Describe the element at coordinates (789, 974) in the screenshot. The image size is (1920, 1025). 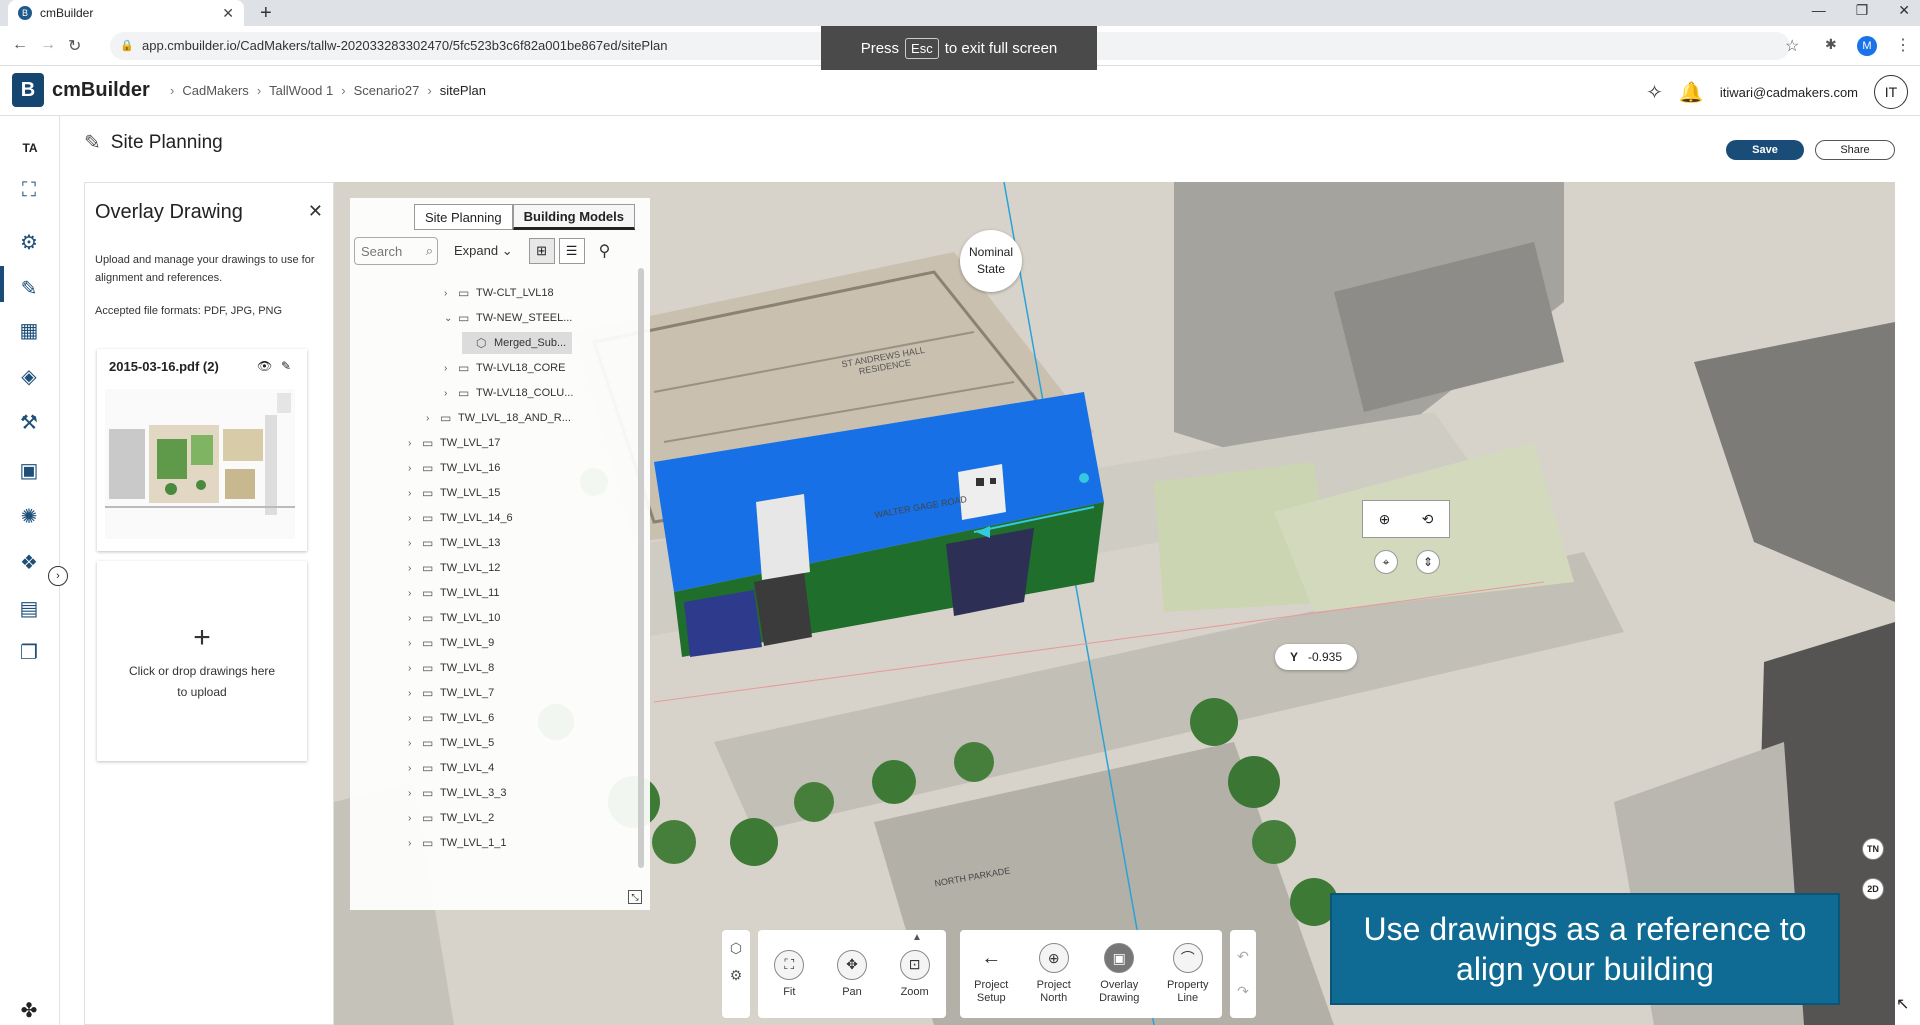
I see `fit-tool: ⛶ Fit` at that location.